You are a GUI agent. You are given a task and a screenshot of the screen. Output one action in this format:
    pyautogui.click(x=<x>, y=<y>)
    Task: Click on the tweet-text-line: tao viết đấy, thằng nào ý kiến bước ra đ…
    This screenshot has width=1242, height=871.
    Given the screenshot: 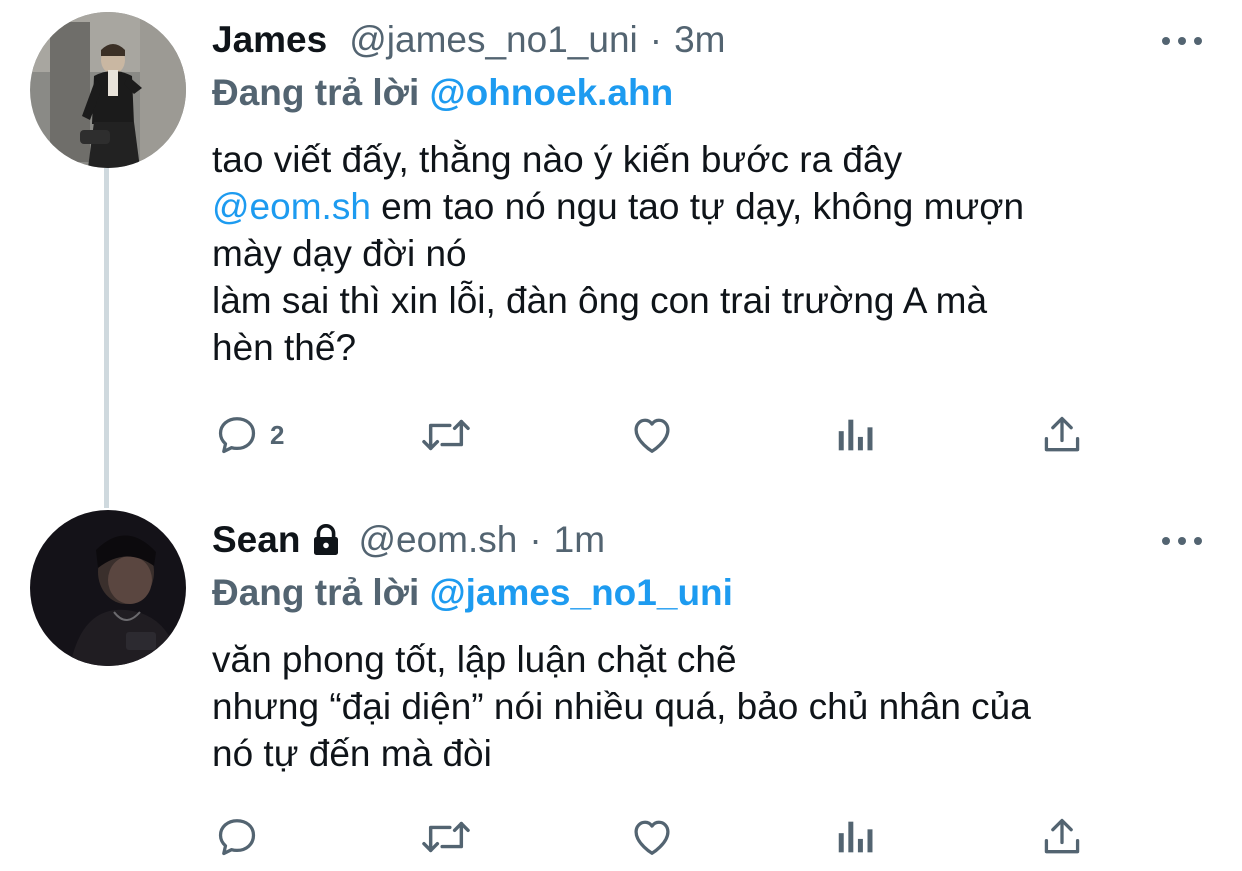 What is the action you would take?
    pyautogui.click(x=557, y=159)
    